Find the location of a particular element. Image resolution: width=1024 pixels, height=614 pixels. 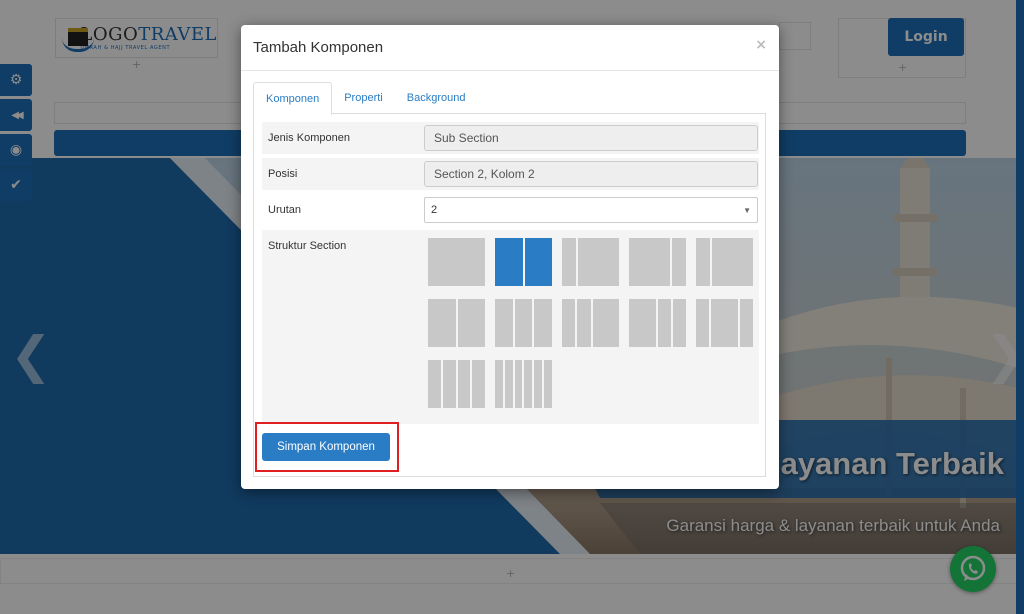

urutan-value: 2 is located at coordinates (434, 210).